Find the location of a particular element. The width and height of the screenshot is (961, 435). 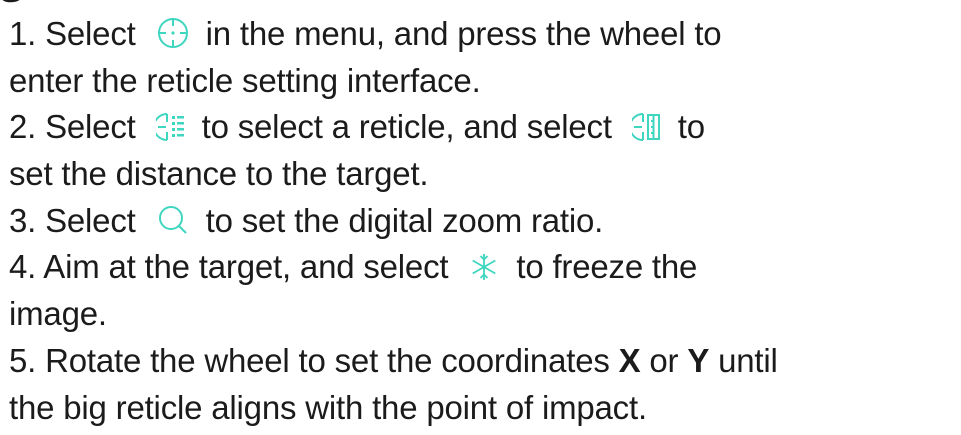

reticle-distance-icon is located at coordinates (646, 127).